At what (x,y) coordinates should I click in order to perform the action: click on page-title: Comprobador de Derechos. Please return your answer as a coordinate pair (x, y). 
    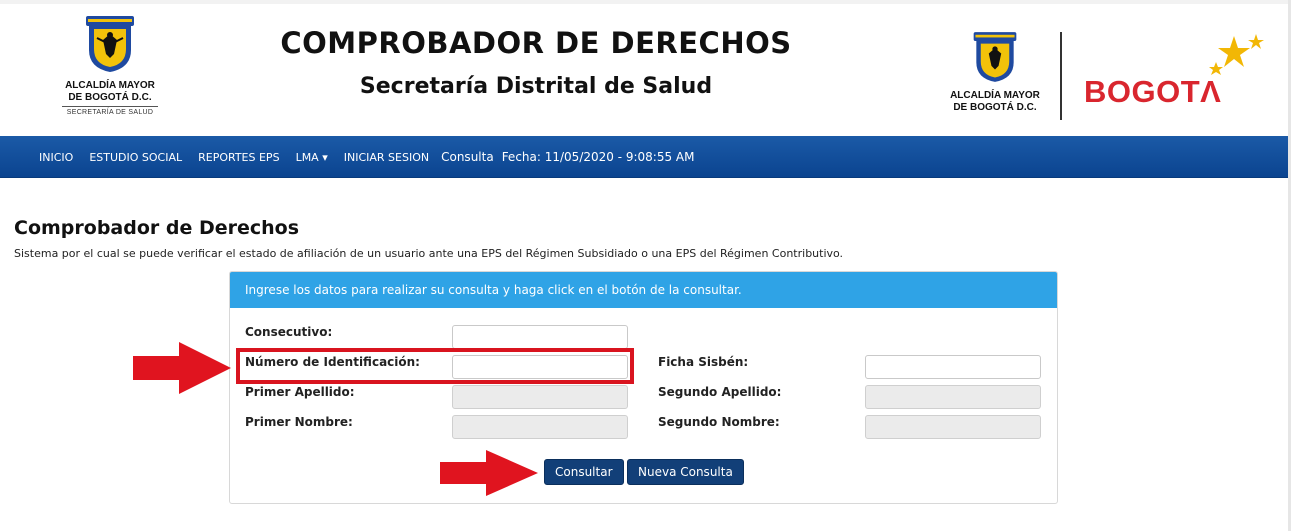
    Looking at the image, I should click on (157, 228).